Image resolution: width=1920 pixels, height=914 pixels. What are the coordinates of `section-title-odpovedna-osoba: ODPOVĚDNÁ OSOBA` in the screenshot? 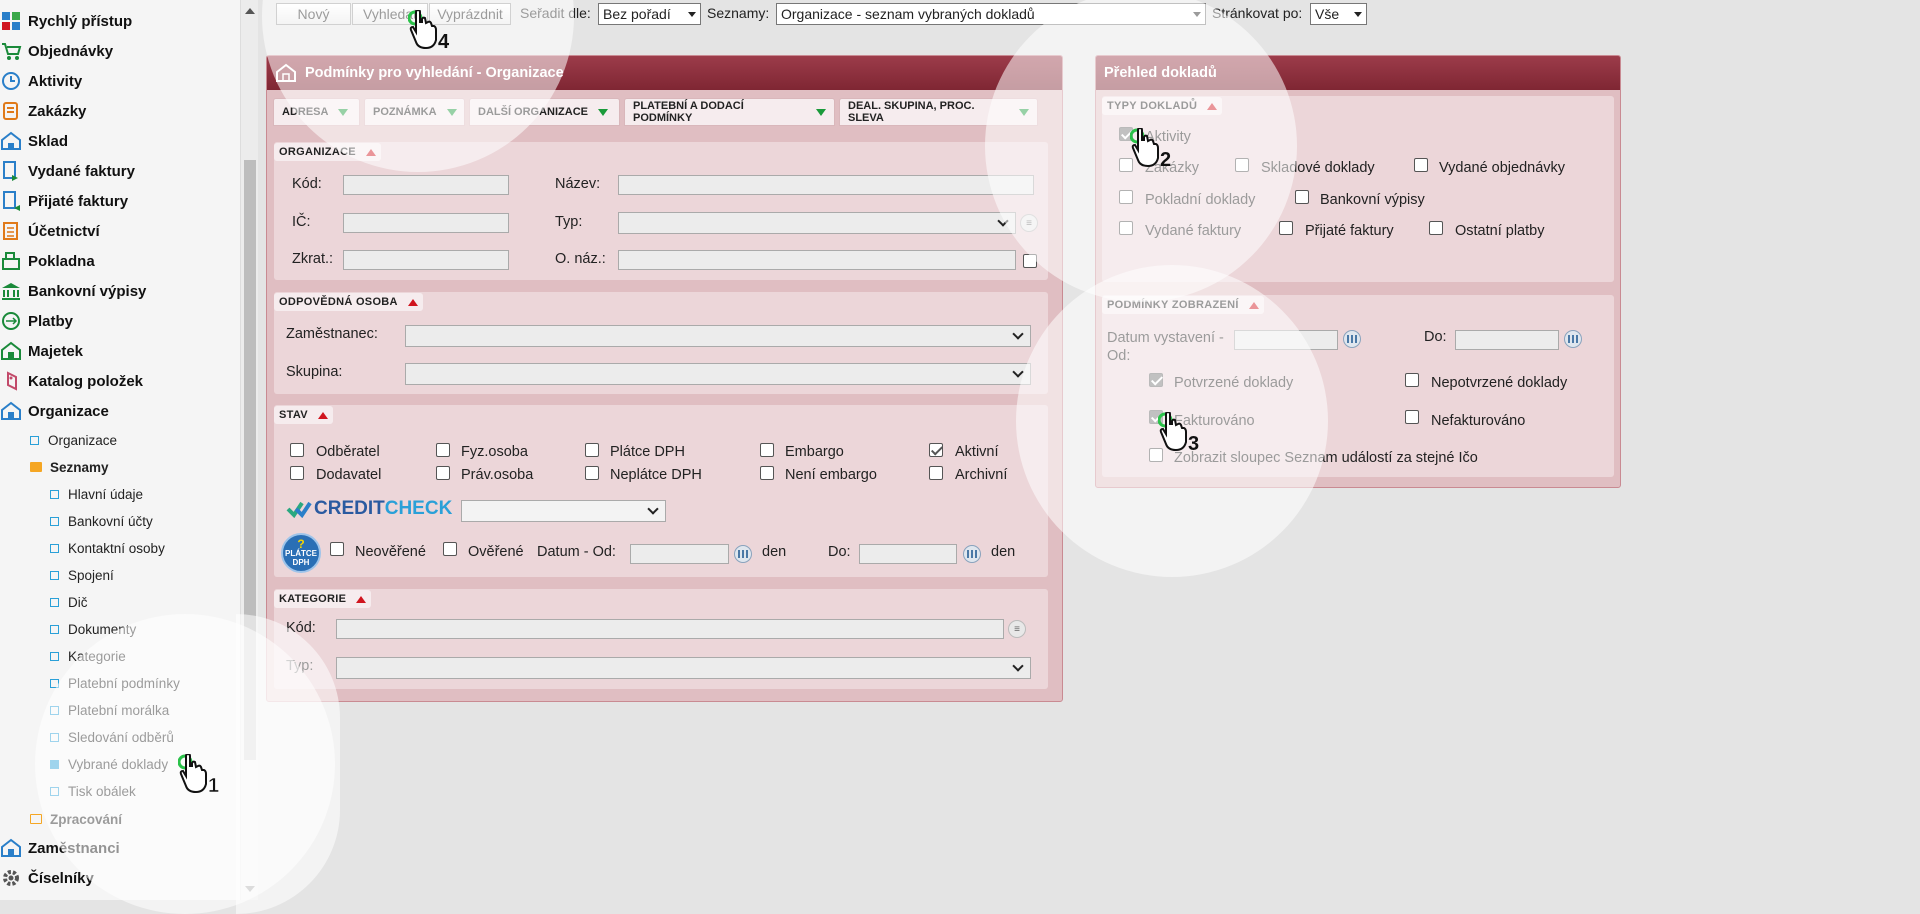 It's located at (348, 302).